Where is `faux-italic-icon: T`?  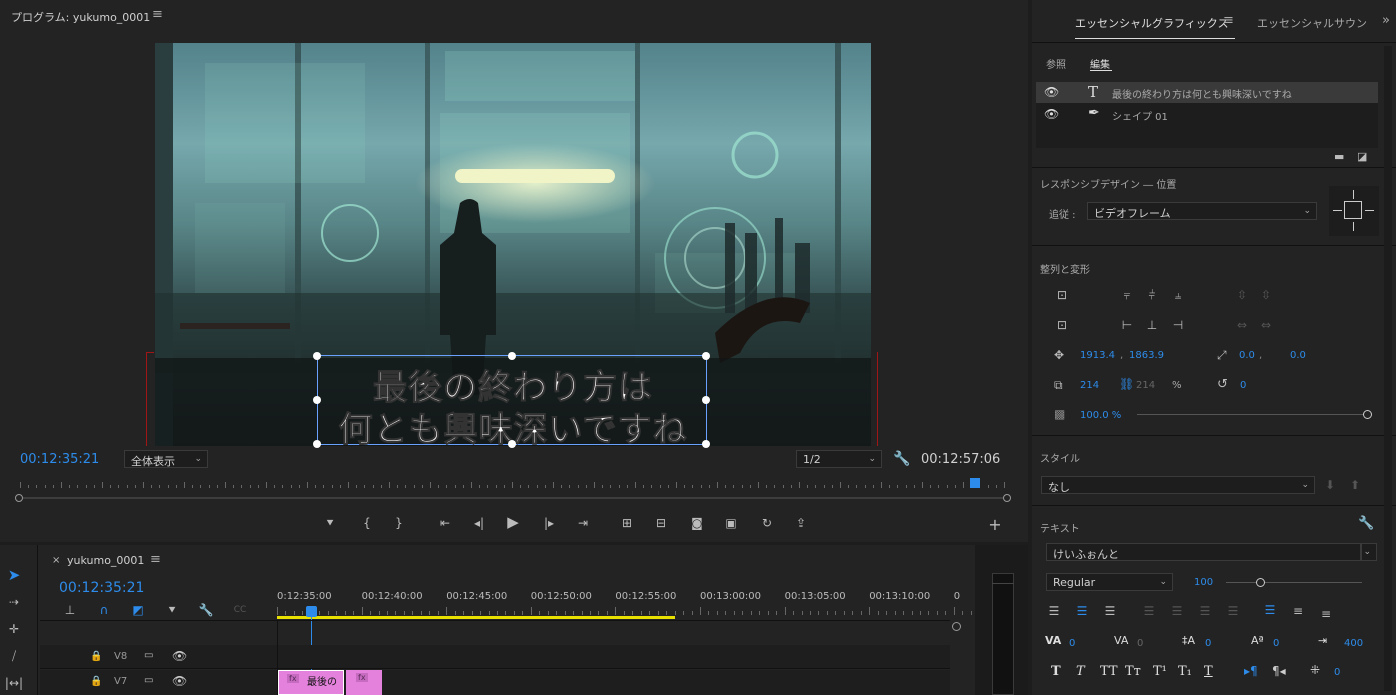
faux-italic-icon: T is located at coordinates (1080, 671).